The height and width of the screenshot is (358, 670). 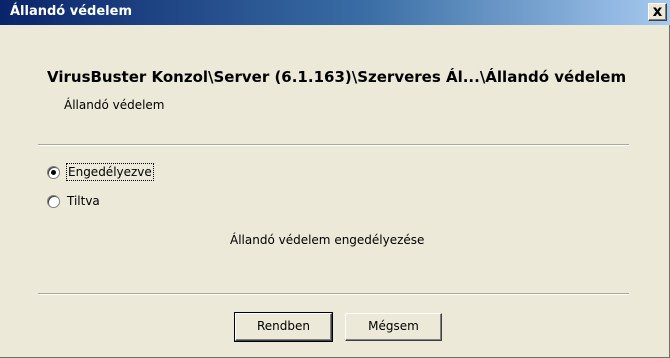 What do you see at coordinates (110, 172) in the screenshot?
I see `radio-enabled-label: Engedélyezve` at bounding box center [110, 172].